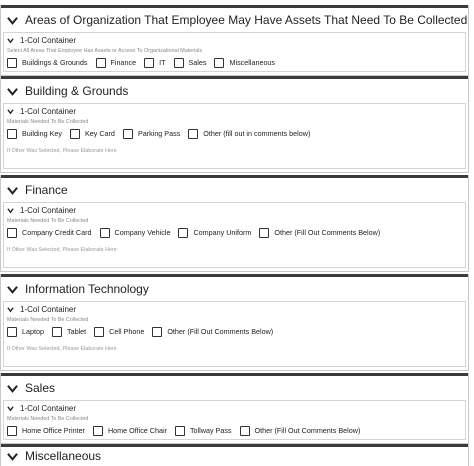 This screenshot has width=474, height=466. What do you see at coordinates (159, 133) in the screenshot?
I see `option-label: Parking Pass` at bounding box center [159, 133].